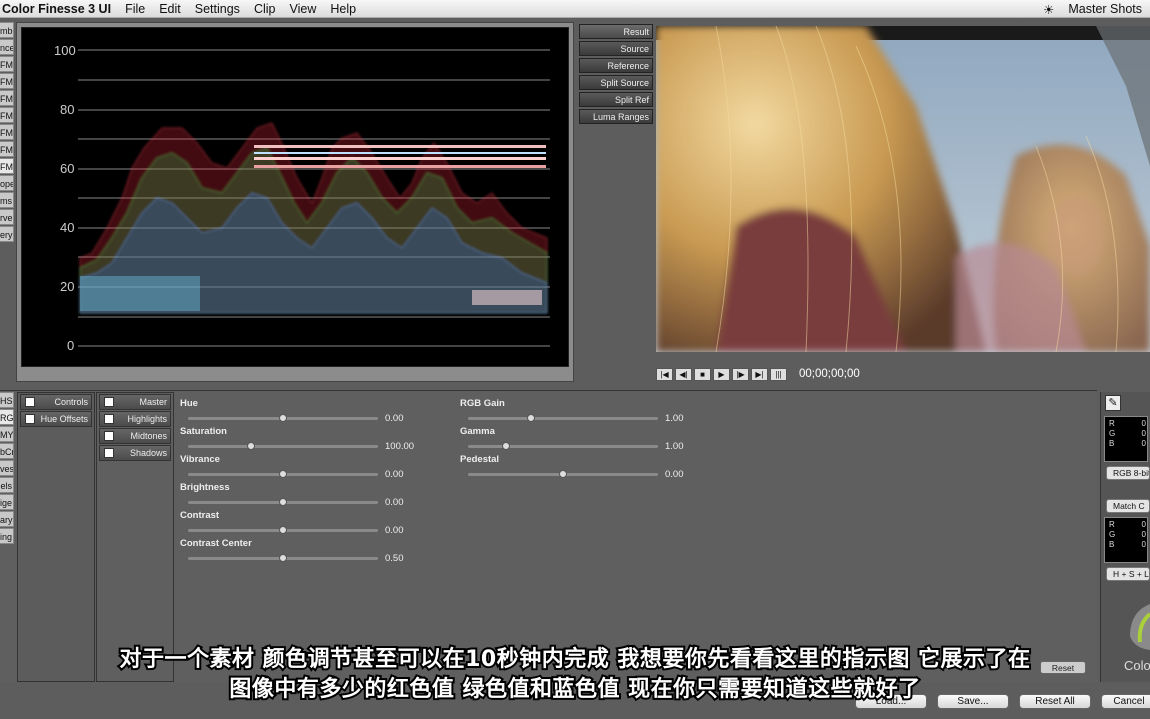 This screenshot has width=1150, height=719. What do you see at coordinates (1105, 9) in the screenshot?
I see `workspace-menu: Master Shots` at bounding box center [1105, 9].